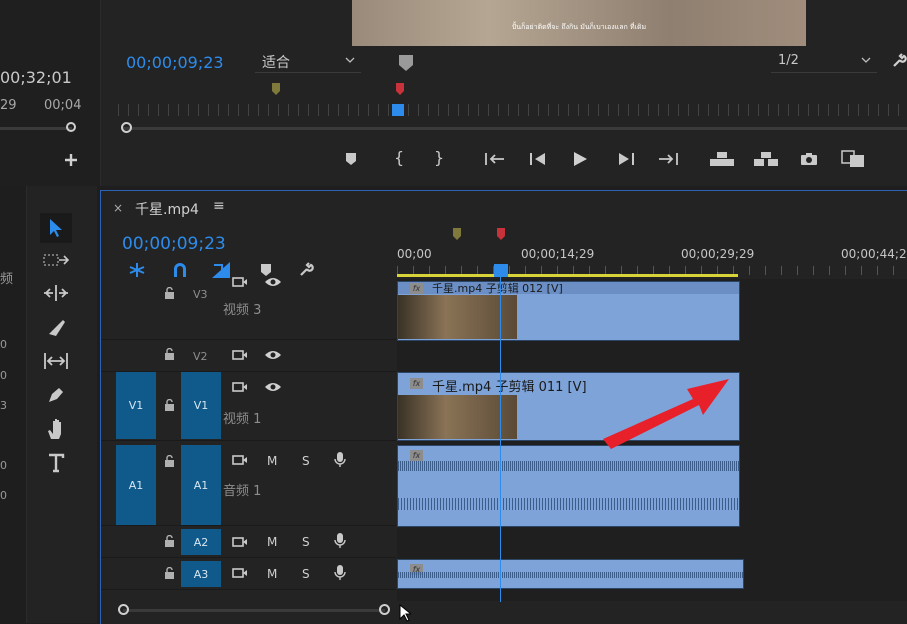 This screenshot has height=624, width=907. What do you see at coordinates (36, 128) in the screenshot?
I see `source-scrollbar` at bounding box center [36, 128].